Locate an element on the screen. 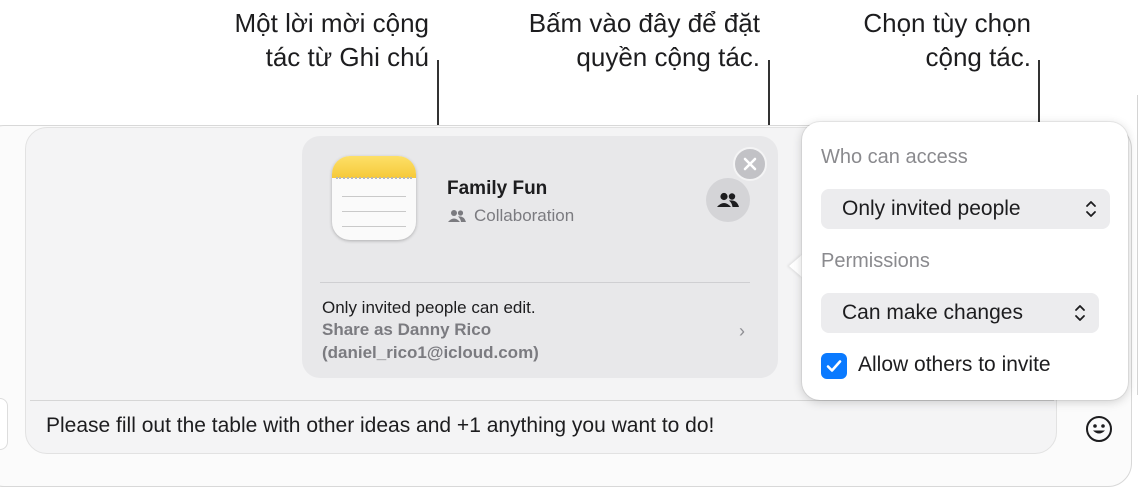  callout-invitation-line2: tác từ Ghi chú is located at coordinates (347, 57).